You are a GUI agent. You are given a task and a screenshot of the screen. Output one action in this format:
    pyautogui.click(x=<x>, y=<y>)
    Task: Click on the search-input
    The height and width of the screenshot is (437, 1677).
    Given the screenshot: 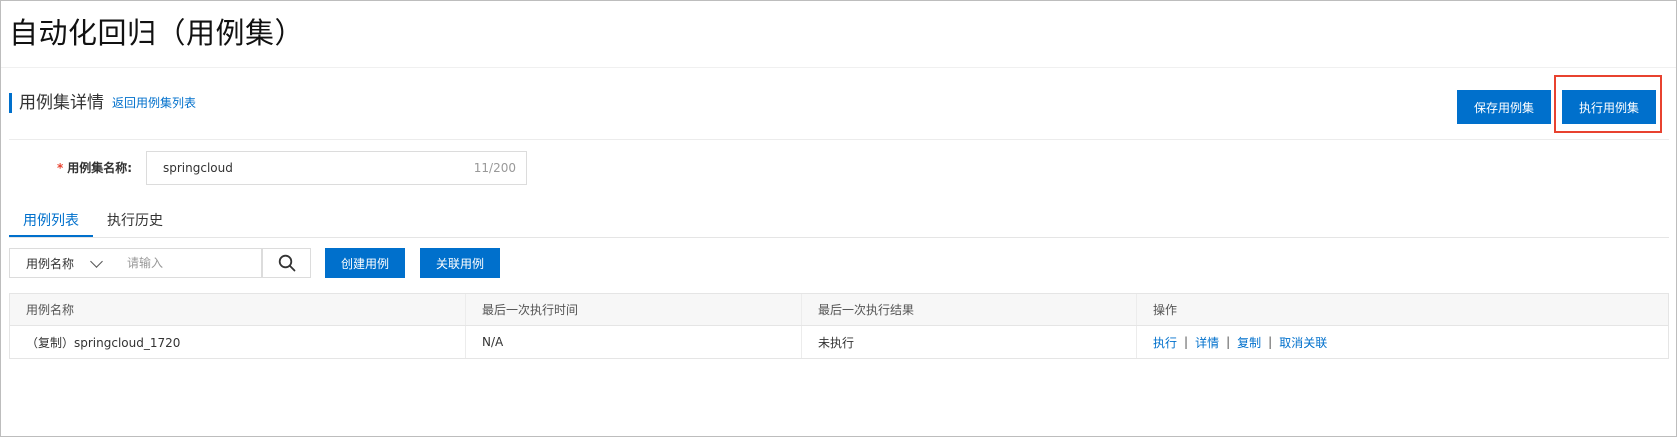 What is the action you would take?
    pyautogui.click(x=186, y=263)
    